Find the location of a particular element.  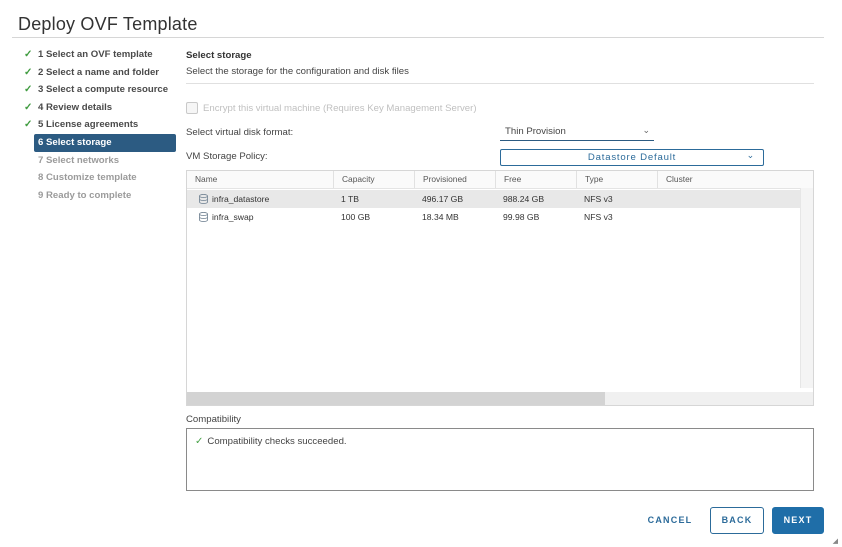

horizontal-scrollbar is located at coordinates (500, 398).